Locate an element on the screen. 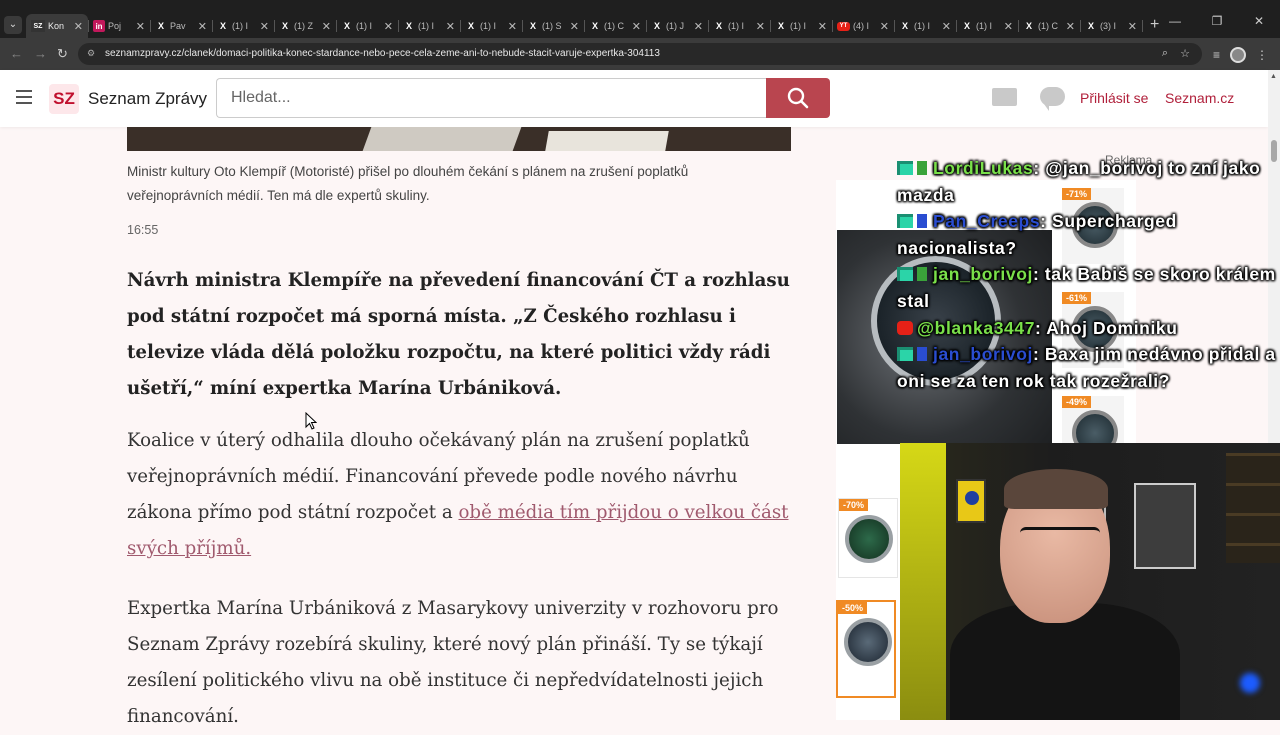  logo-text: Seznam Zprávy is located at coordinates (147, 99).